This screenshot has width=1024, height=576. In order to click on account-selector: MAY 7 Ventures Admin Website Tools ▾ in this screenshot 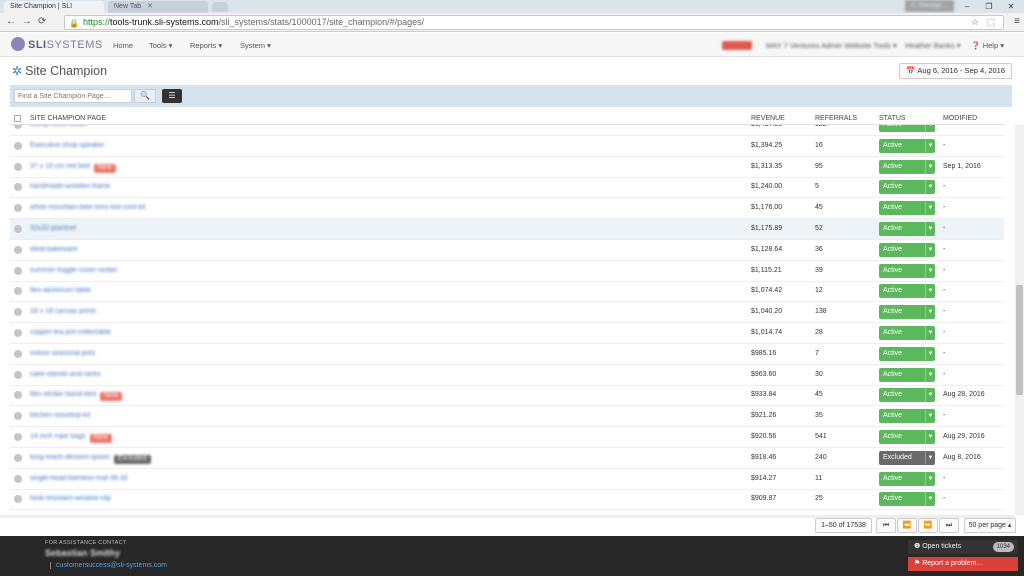, I will do `click(831, 45)`.